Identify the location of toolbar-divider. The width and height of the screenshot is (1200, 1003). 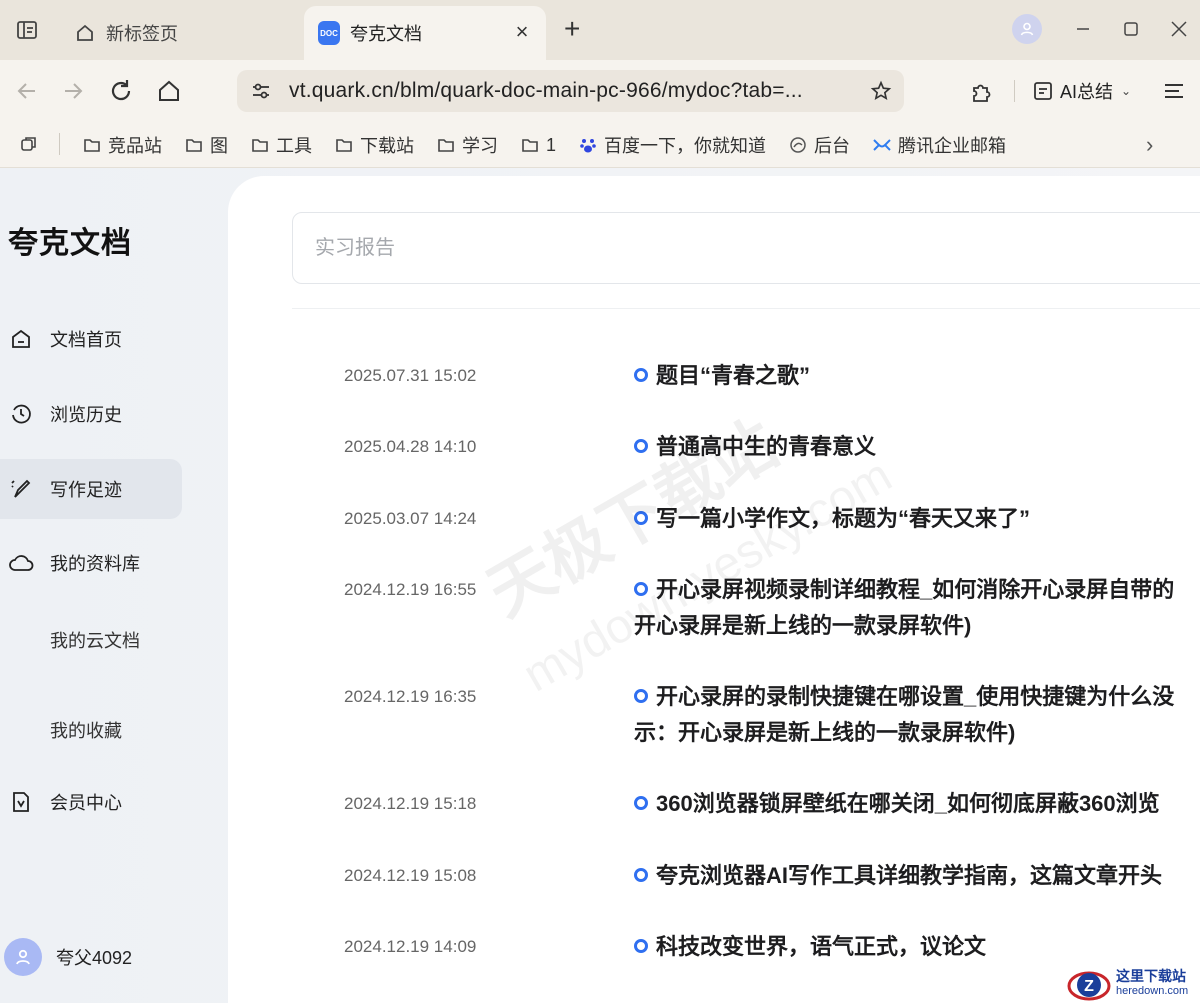
(1014, 91).